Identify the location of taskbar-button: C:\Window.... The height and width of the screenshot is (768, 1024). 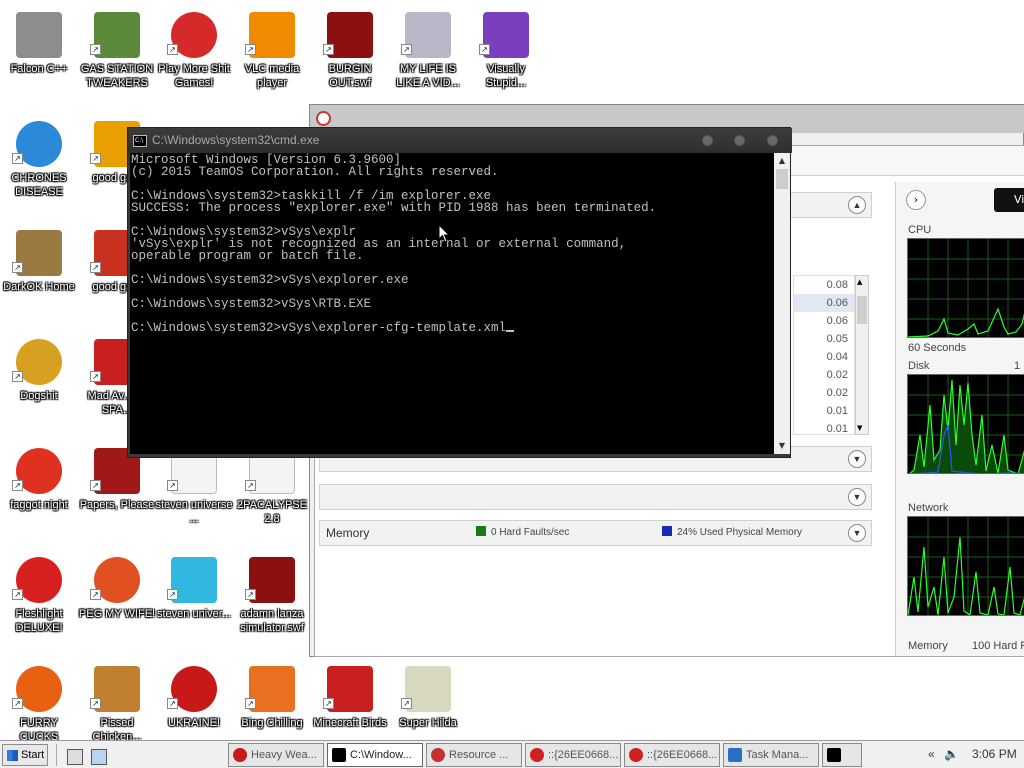
(375, 755).